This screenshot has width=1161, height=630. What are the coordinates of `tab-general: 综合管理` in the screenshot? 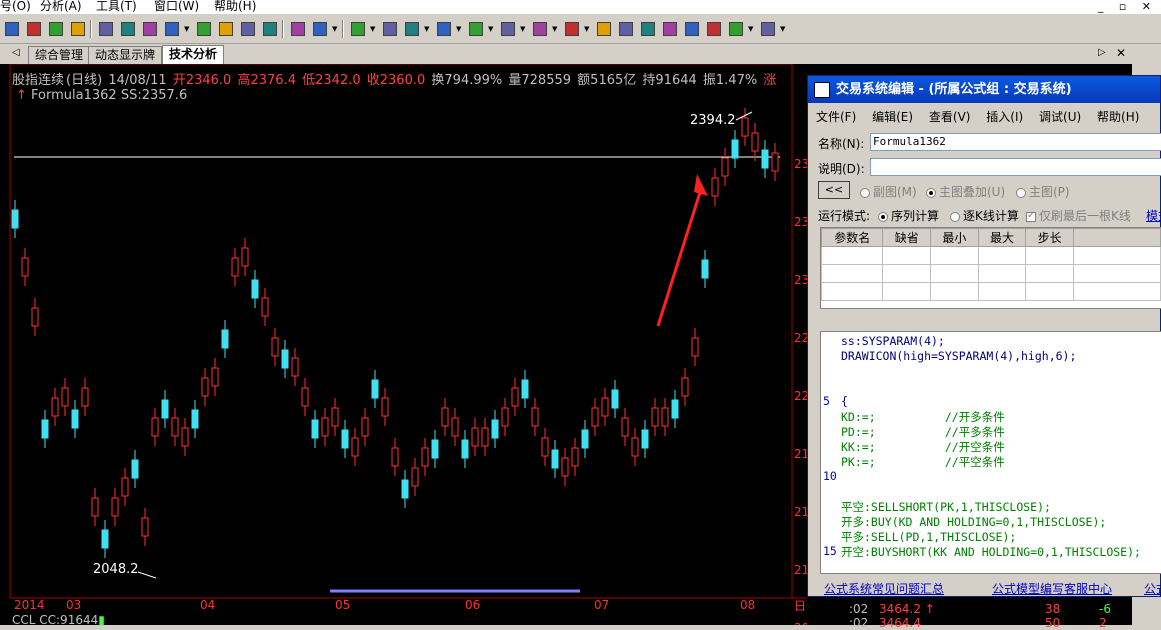 It's located at (59, 55).